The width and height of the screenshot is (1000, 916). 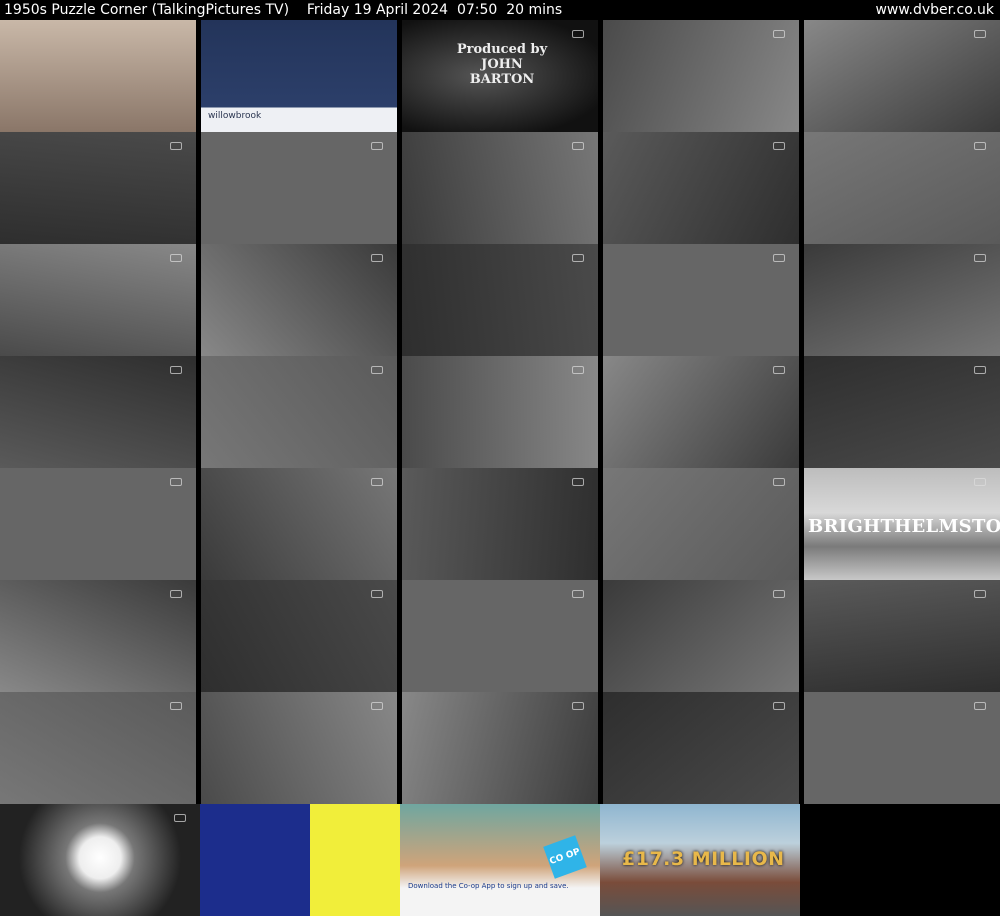 I want to click on thumbnail-t21, so click(x=98, y=524).